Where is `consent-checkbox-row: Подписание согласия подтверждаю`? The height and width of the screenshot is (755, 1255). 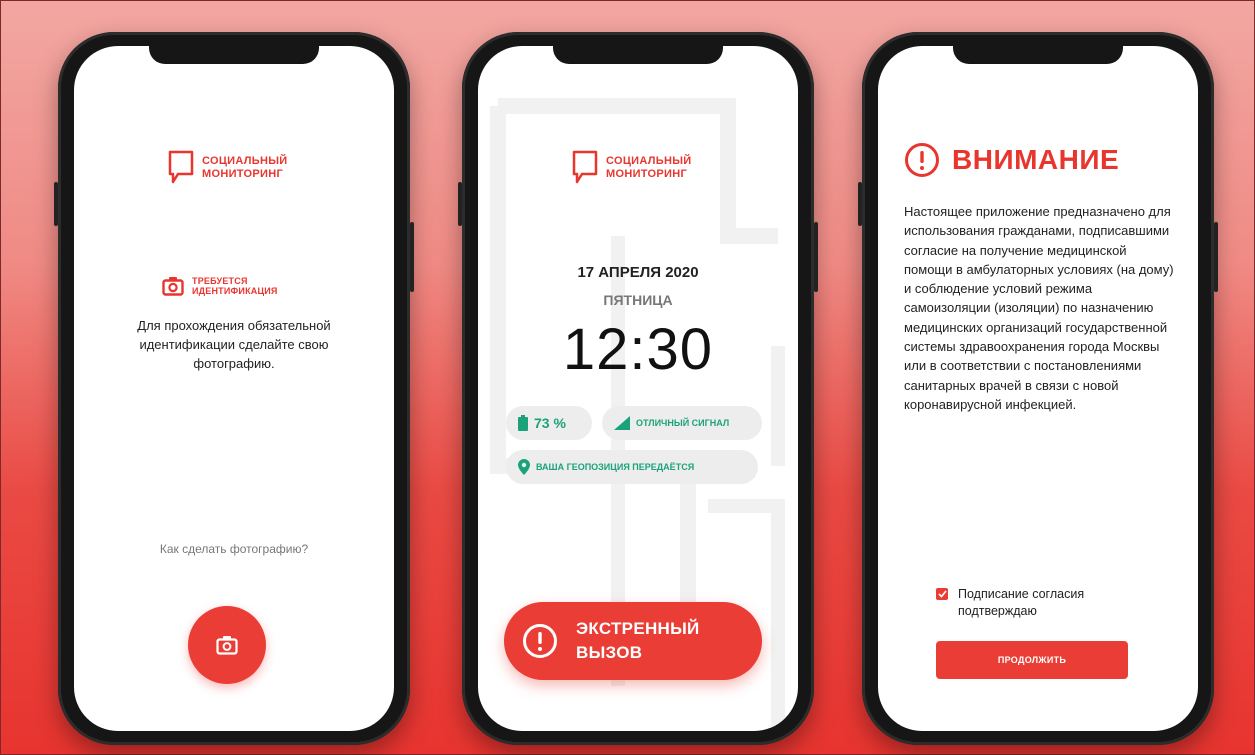
consent-checkbox-row: Подписание согласия подтверждаю is located at coordinates (1022, 603).